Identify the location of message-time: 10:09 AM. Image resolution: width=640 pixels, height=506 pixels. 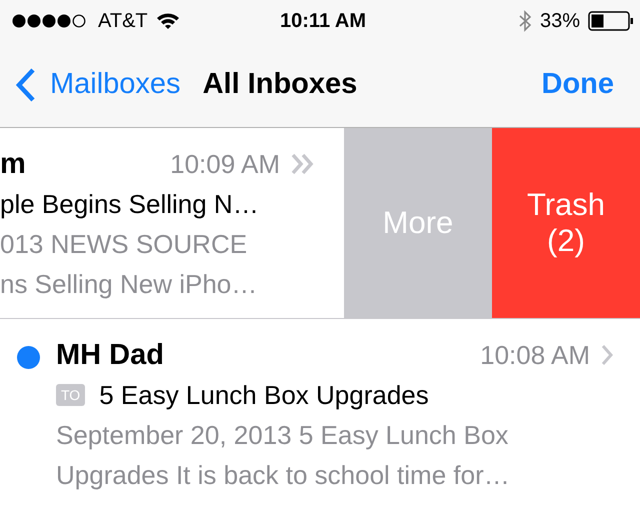
(225, 164).